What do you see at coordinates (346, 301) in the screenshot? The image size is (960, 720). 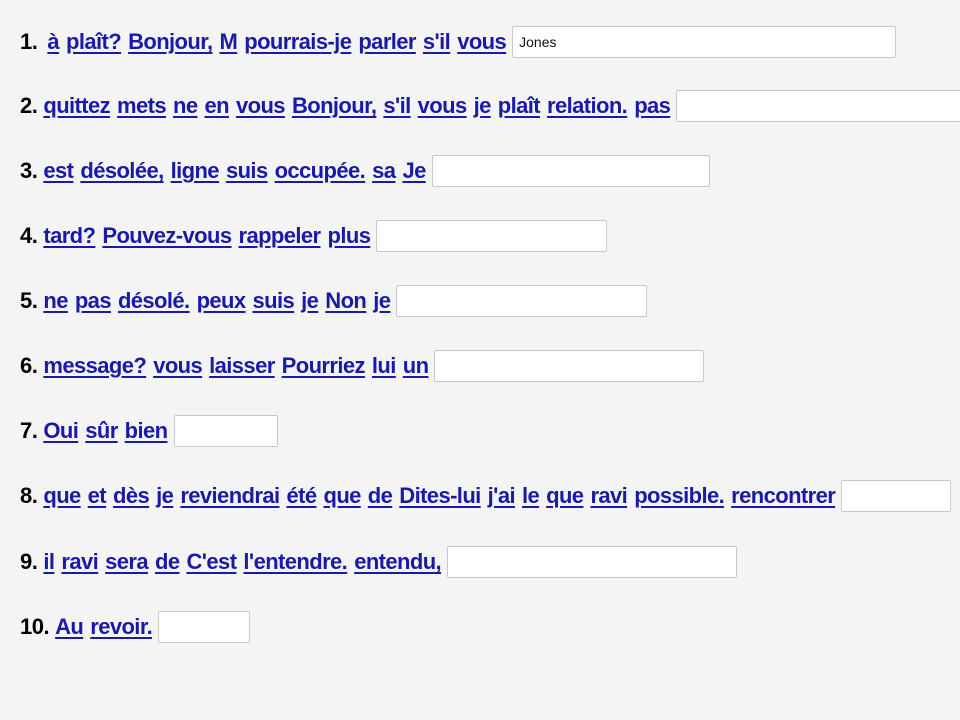 I see `word-link: Non` at bounding box center [346, 301].